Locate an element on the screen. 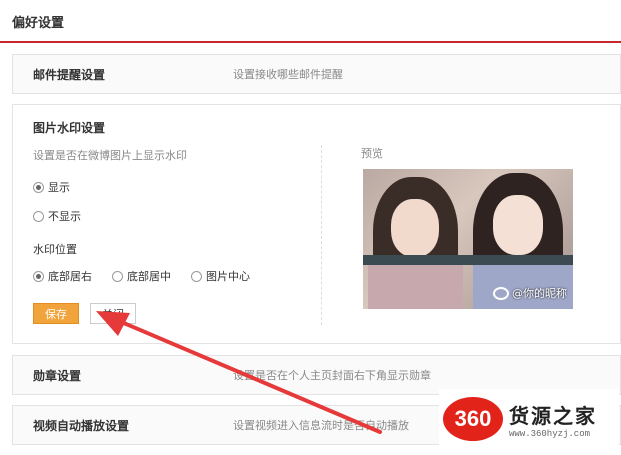  preview-image: @你的昵称 is located at coordinates (468, 239).